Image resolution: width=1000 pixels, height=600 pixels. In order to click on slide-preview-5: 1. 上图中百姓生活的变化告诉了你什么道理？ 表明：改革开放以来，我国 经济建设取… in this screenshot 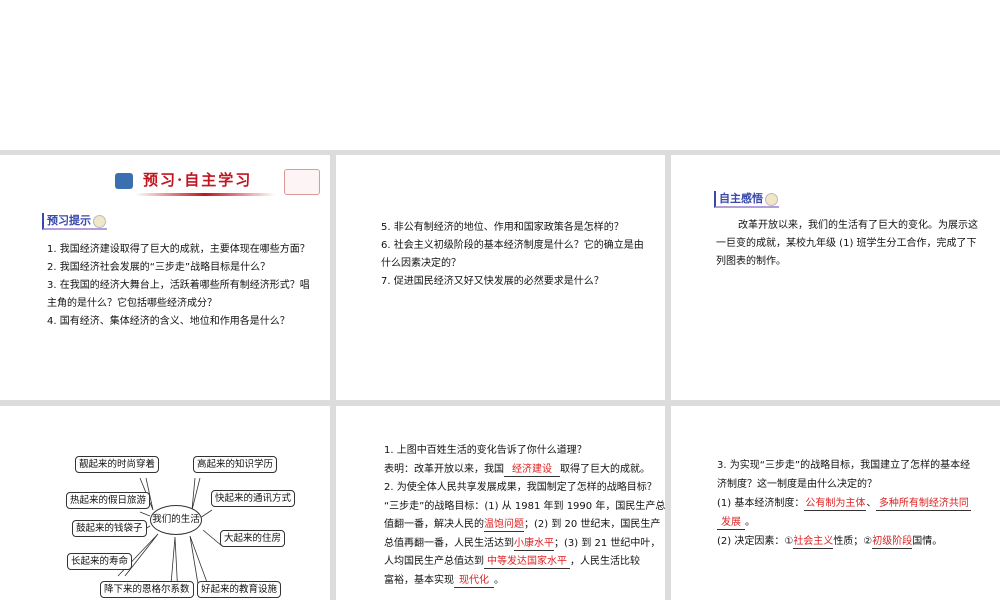, I will do `click(500, 503)`.